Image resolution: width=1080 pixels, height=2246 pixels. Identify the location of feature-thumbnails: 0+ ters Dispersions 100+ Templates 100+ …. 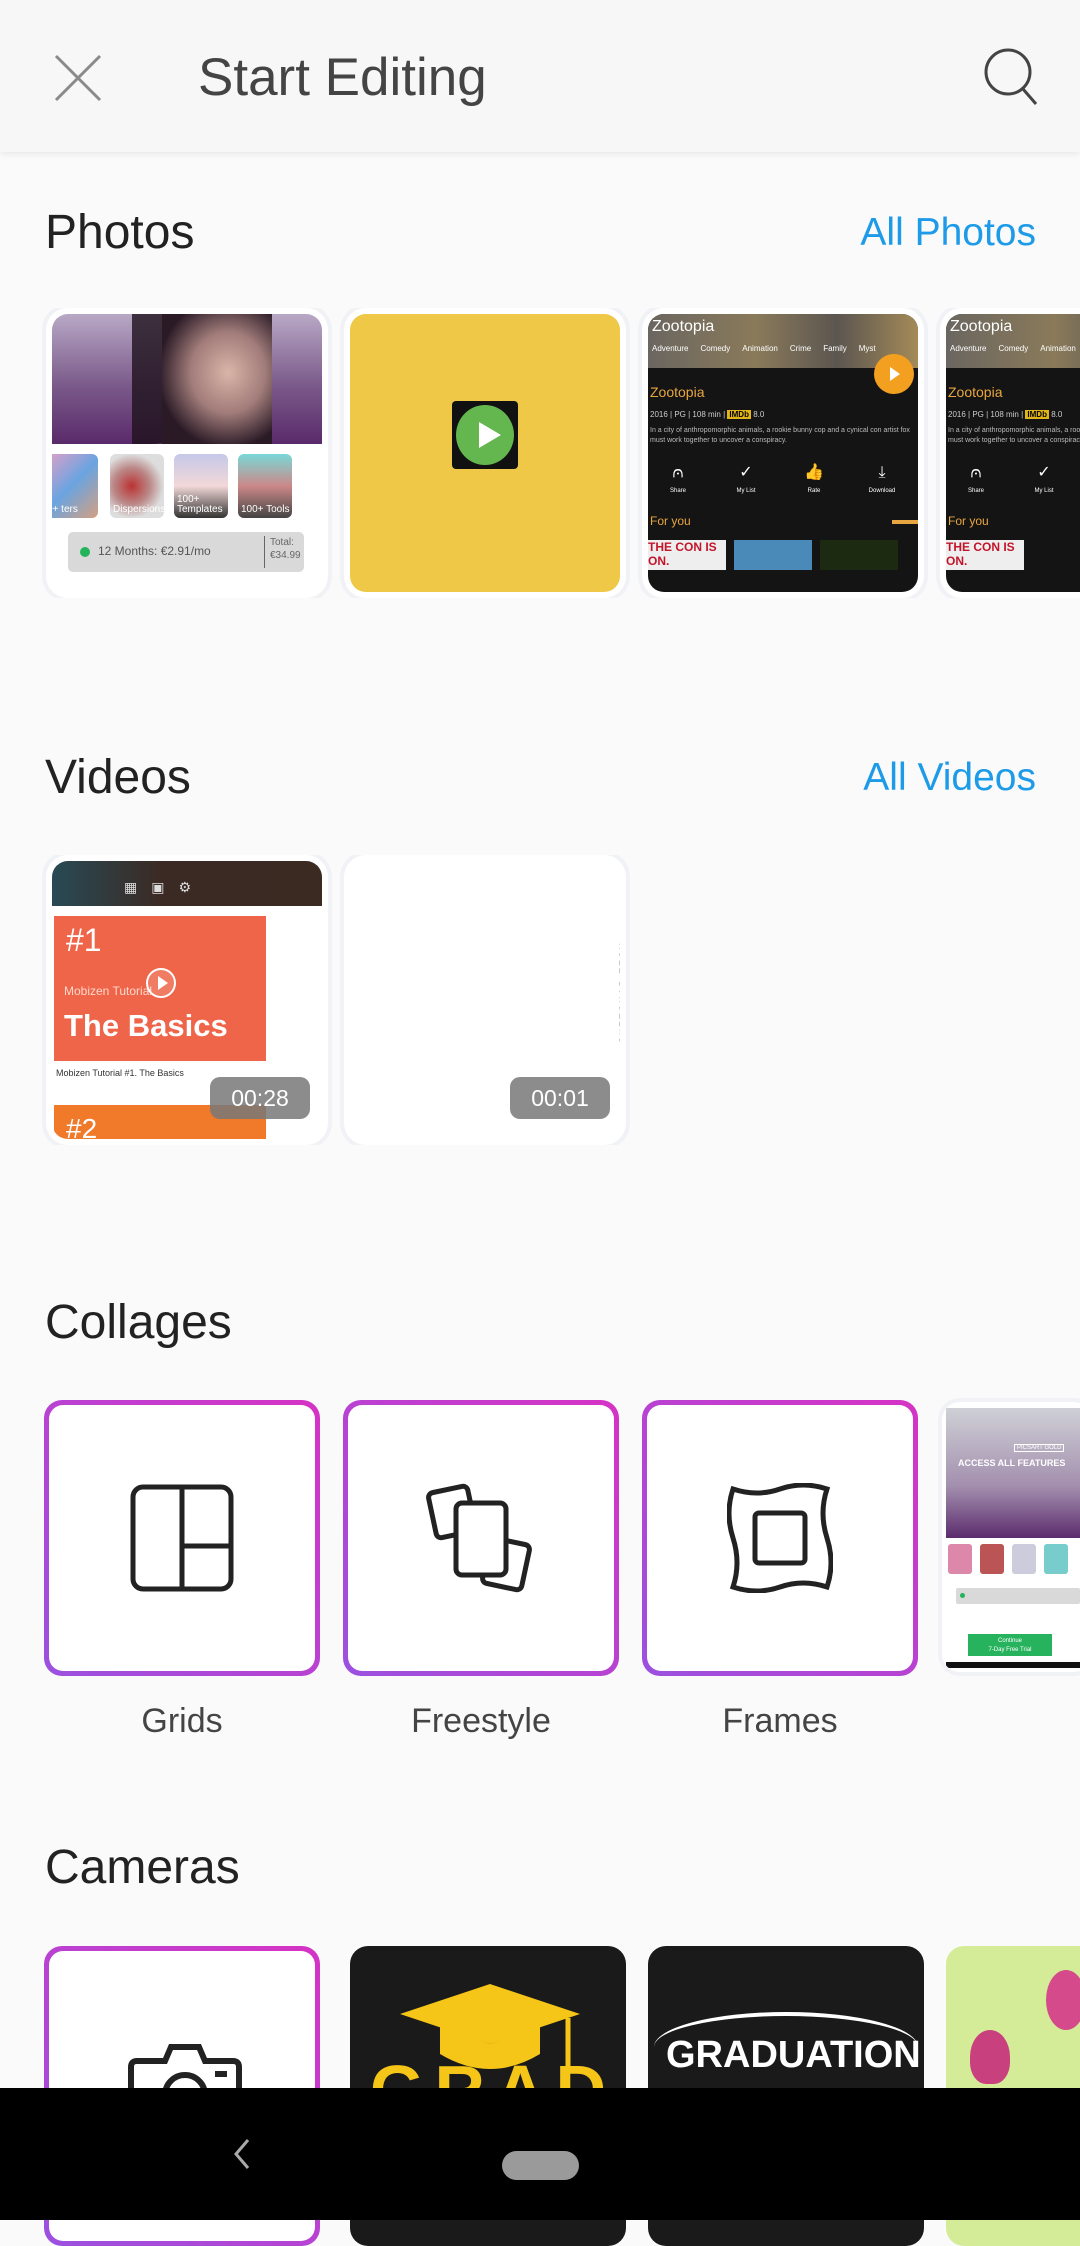
(187, 487).